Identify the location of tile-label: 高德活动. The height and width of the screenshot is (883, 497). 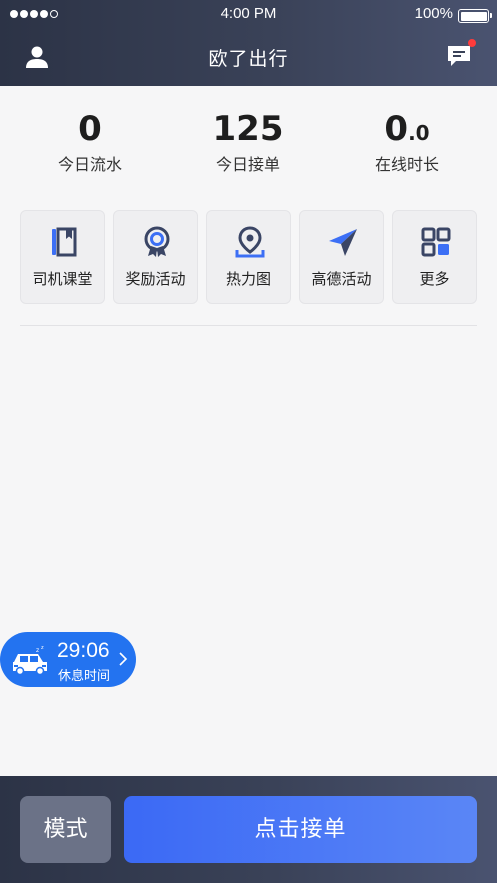
(341, 279).